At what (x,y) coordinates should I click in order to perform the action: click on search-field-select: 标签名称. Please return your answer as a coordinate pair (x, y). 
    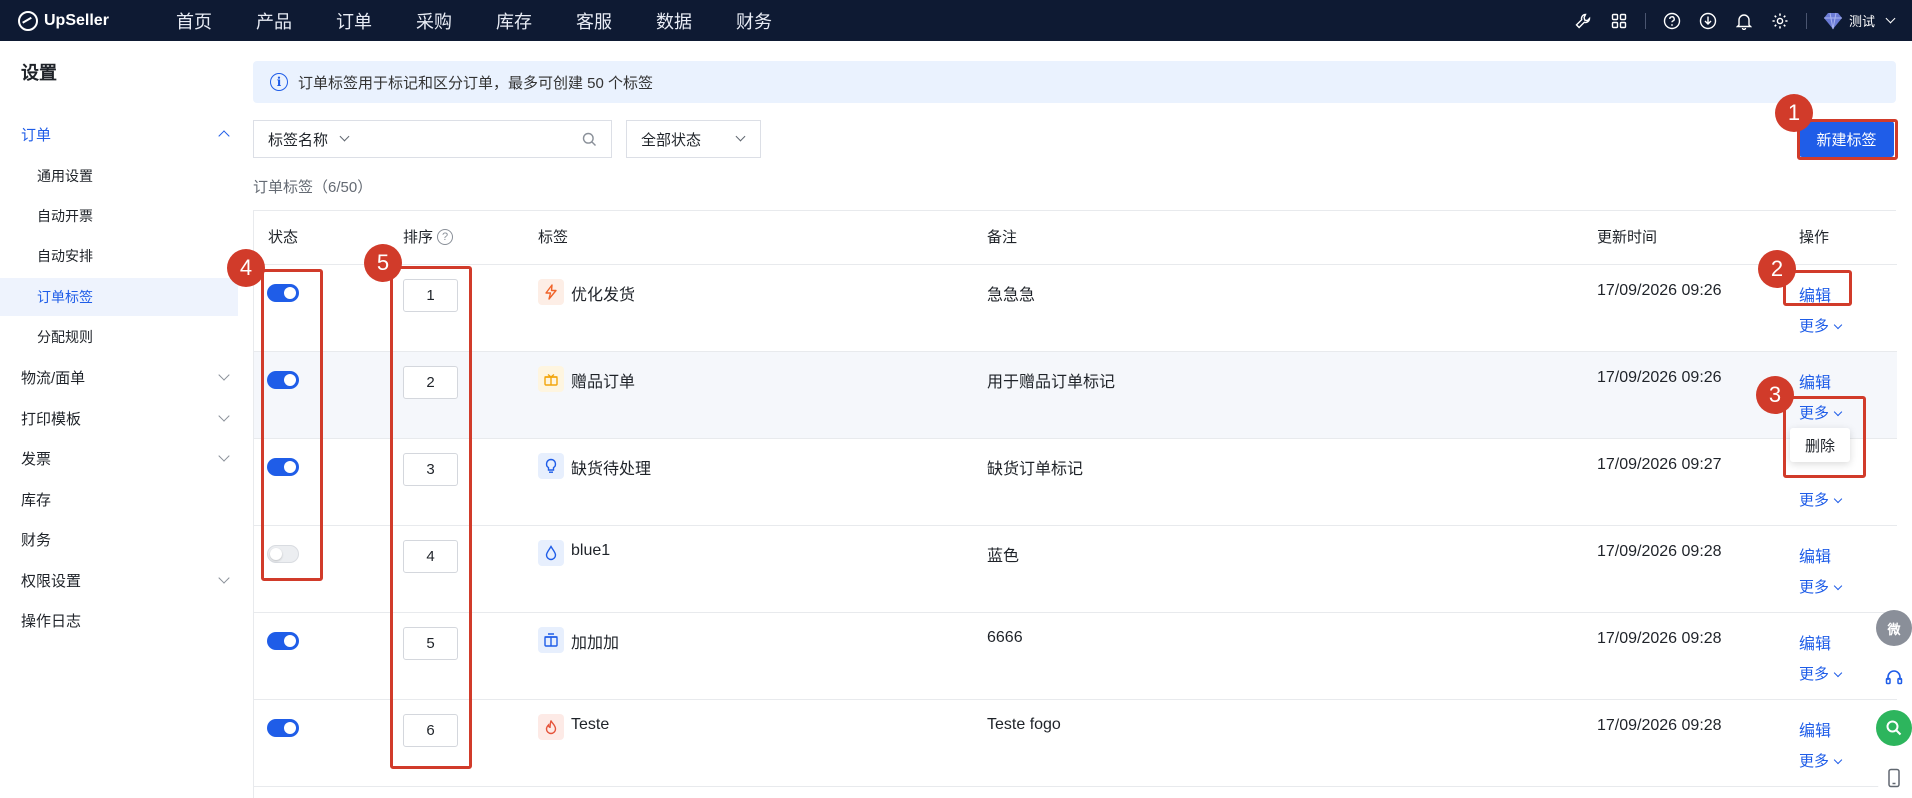
    Looking at the image, I should click on (309, 139).